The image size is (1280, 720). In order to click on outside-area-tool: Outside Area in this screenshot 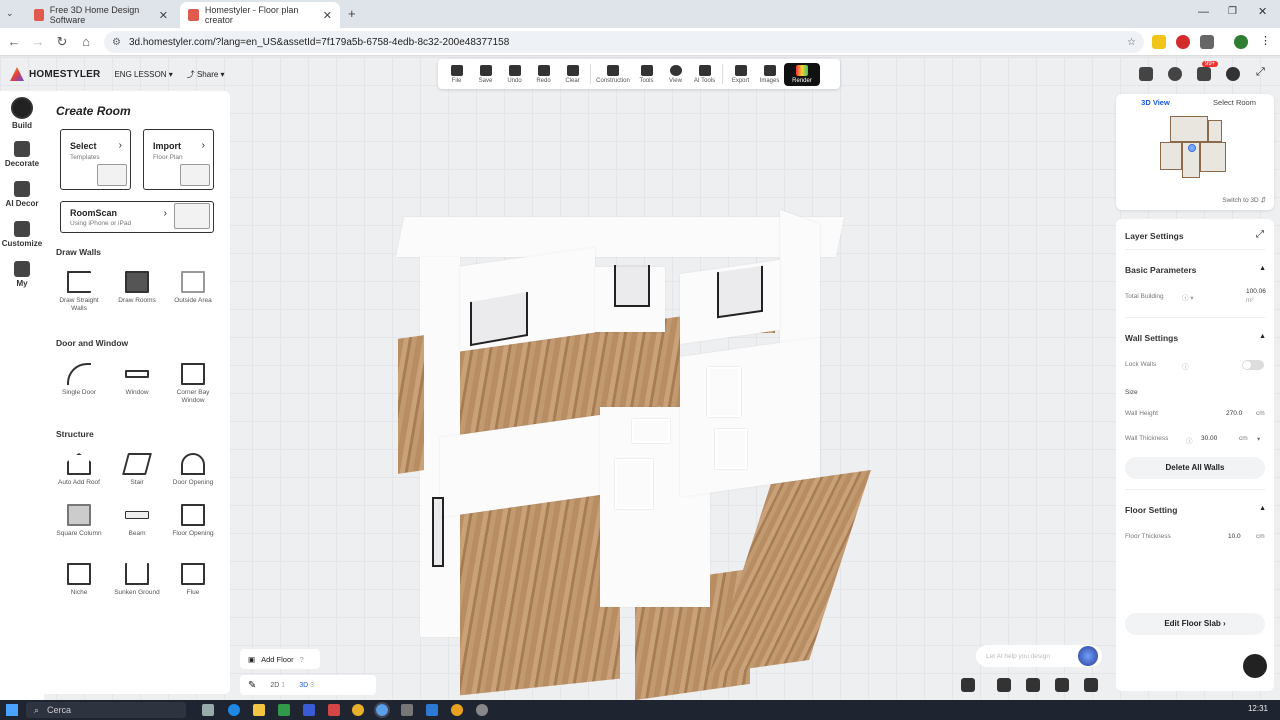, I will do `click(193, 288)`.